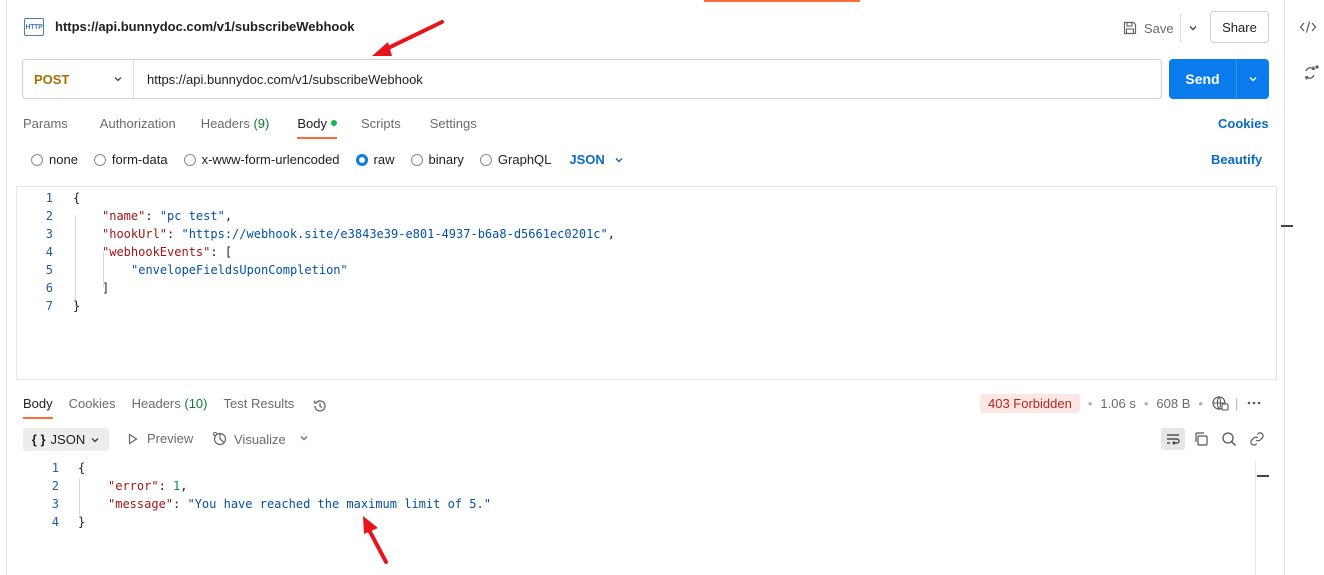 Image resolution: width=1324 pixels, height=575 pixels. What do you see at coordinates (138, 127) in the screenshot?
I see `tab-authorization: Authorization` at bounding box center [138, 127].